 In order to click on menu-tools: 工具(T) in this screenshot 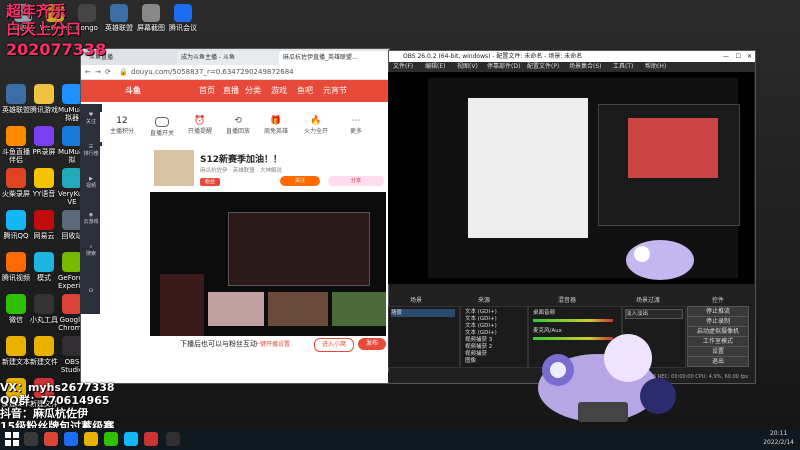, I will do `click(623, 67)`.